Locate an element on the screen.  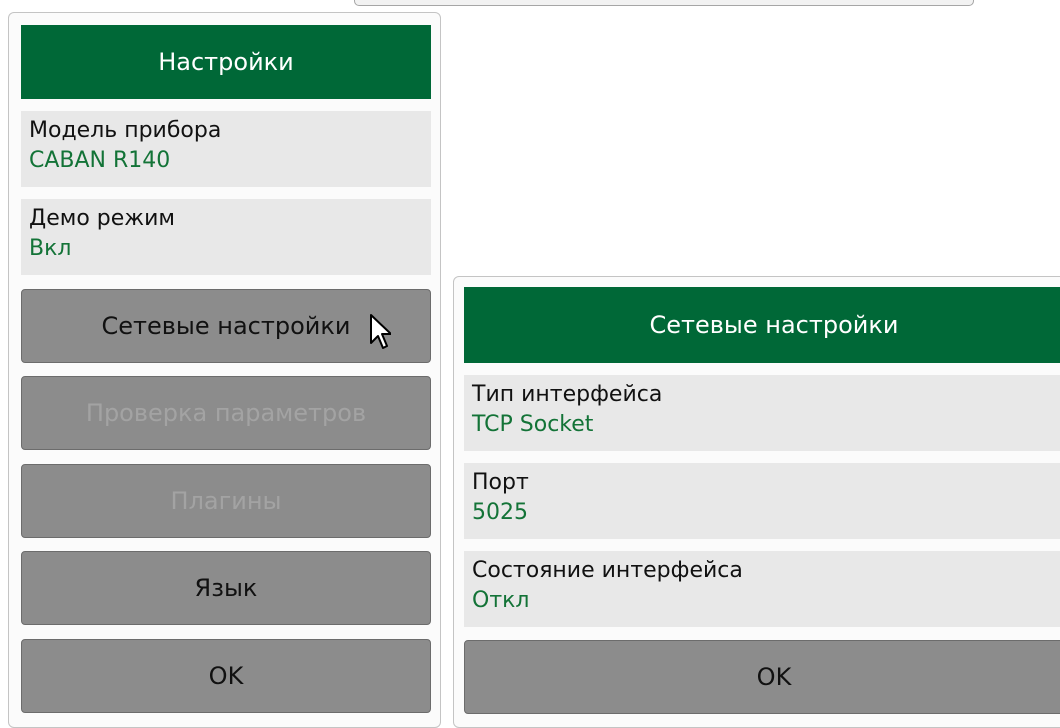
background-window-edge is located at coordinates (664, 3).